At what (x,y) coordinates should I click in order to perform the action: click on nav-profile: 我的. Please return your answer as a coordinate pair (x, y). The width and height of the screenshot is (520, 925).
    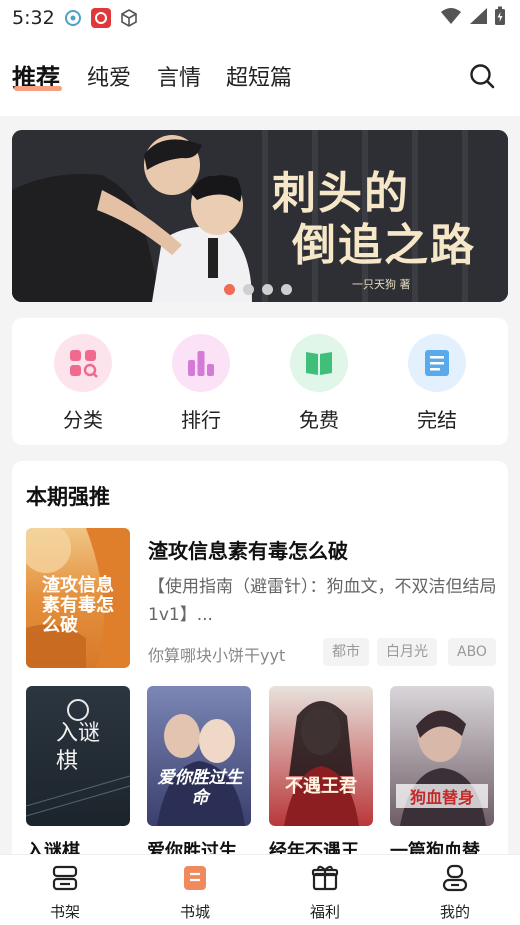
    Looking at the image, I should click on (455, 892).